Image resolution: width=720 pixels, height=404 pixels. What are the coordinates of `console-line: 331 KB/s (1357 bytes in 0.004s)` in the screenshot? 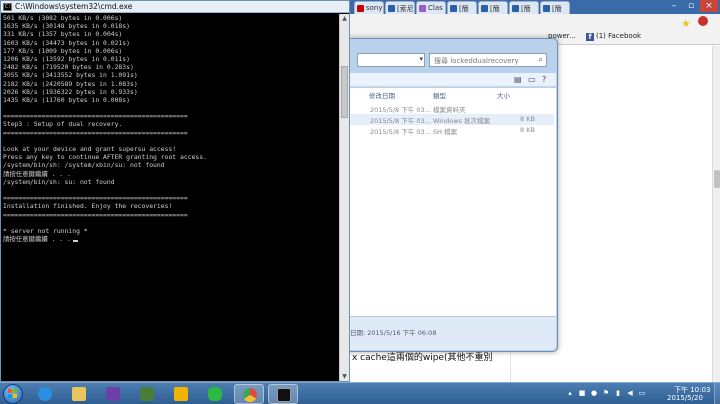 It's located at (63, 34).